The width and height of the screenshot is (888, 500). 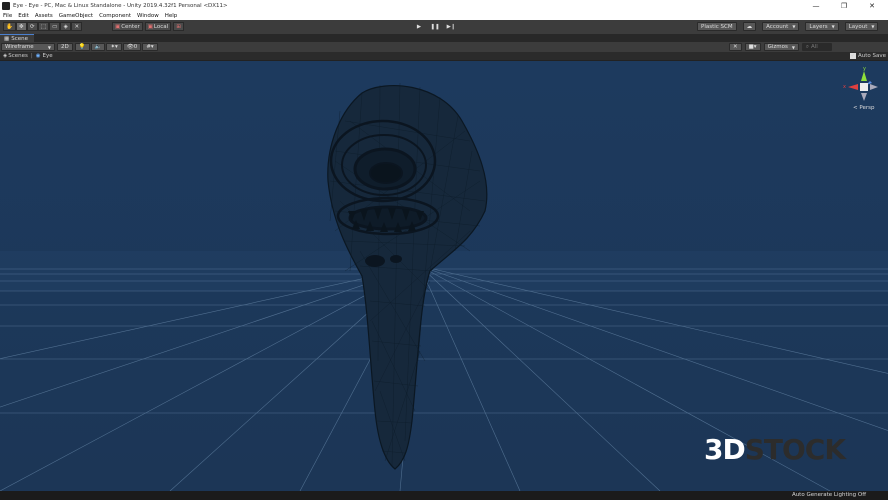 What do you see at coordinates (863, 108) in the screenshot?
I see `projection-label: < Persp` at bounding box center [863, 108].